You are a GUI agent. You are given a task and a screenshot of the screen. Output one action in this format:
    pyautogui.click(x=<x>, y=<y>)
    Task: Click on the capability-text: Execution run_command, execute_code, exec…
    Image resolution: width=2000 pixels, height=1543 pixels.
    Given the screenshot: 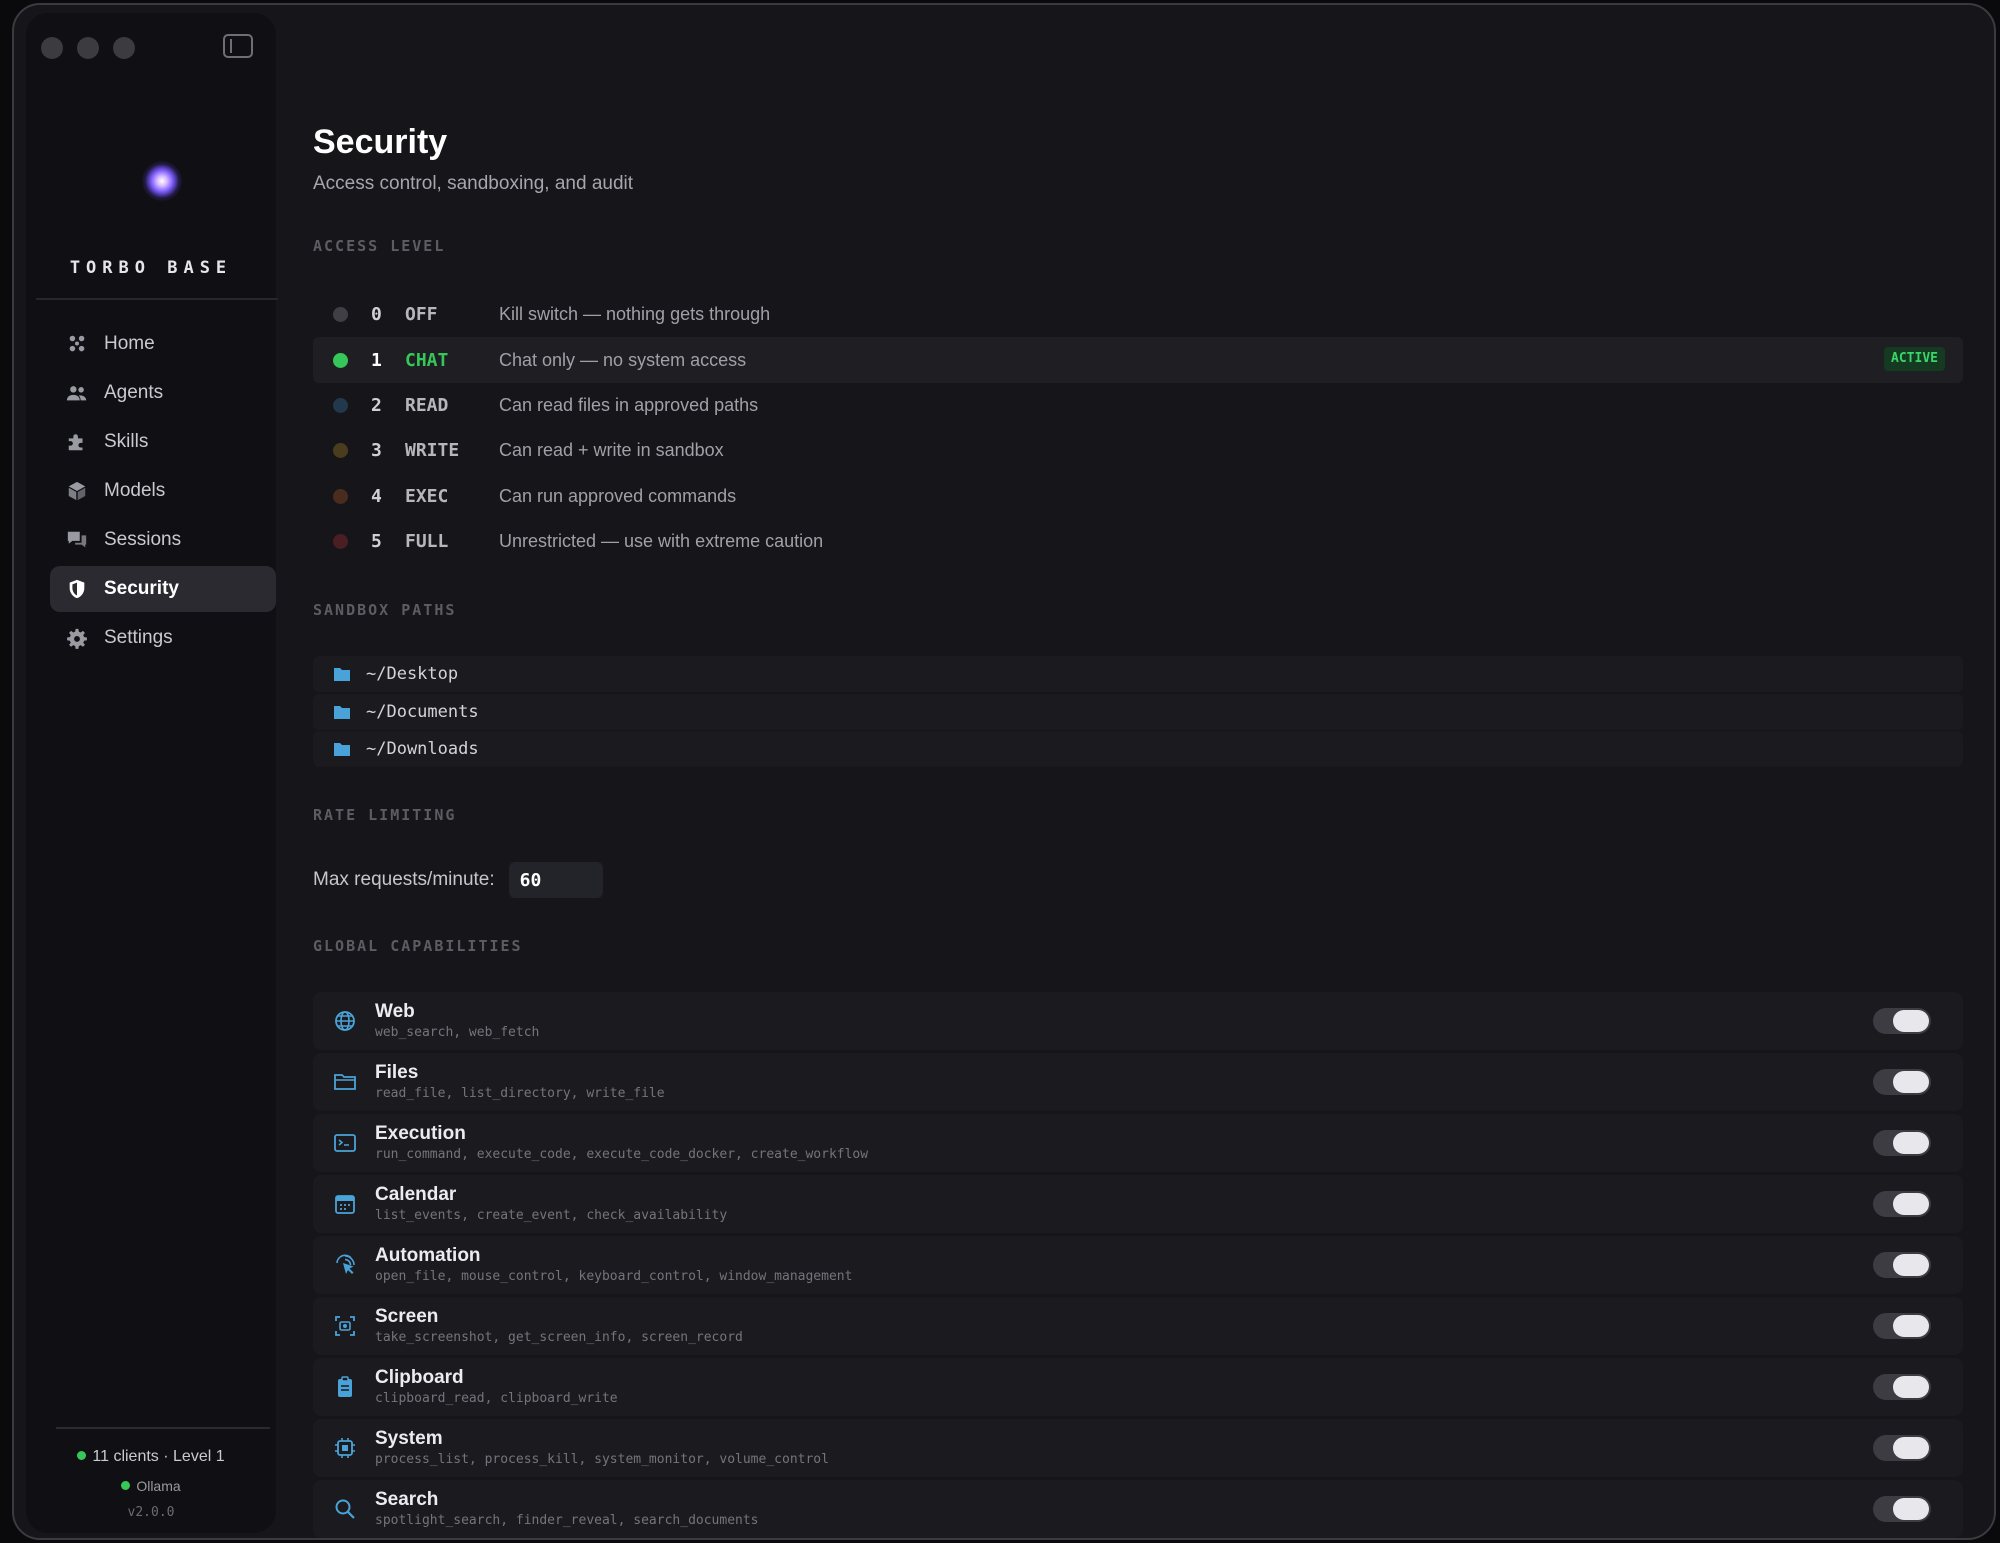 What is the action you would take?
    pyautogui.click(x=621, y=1143)
    